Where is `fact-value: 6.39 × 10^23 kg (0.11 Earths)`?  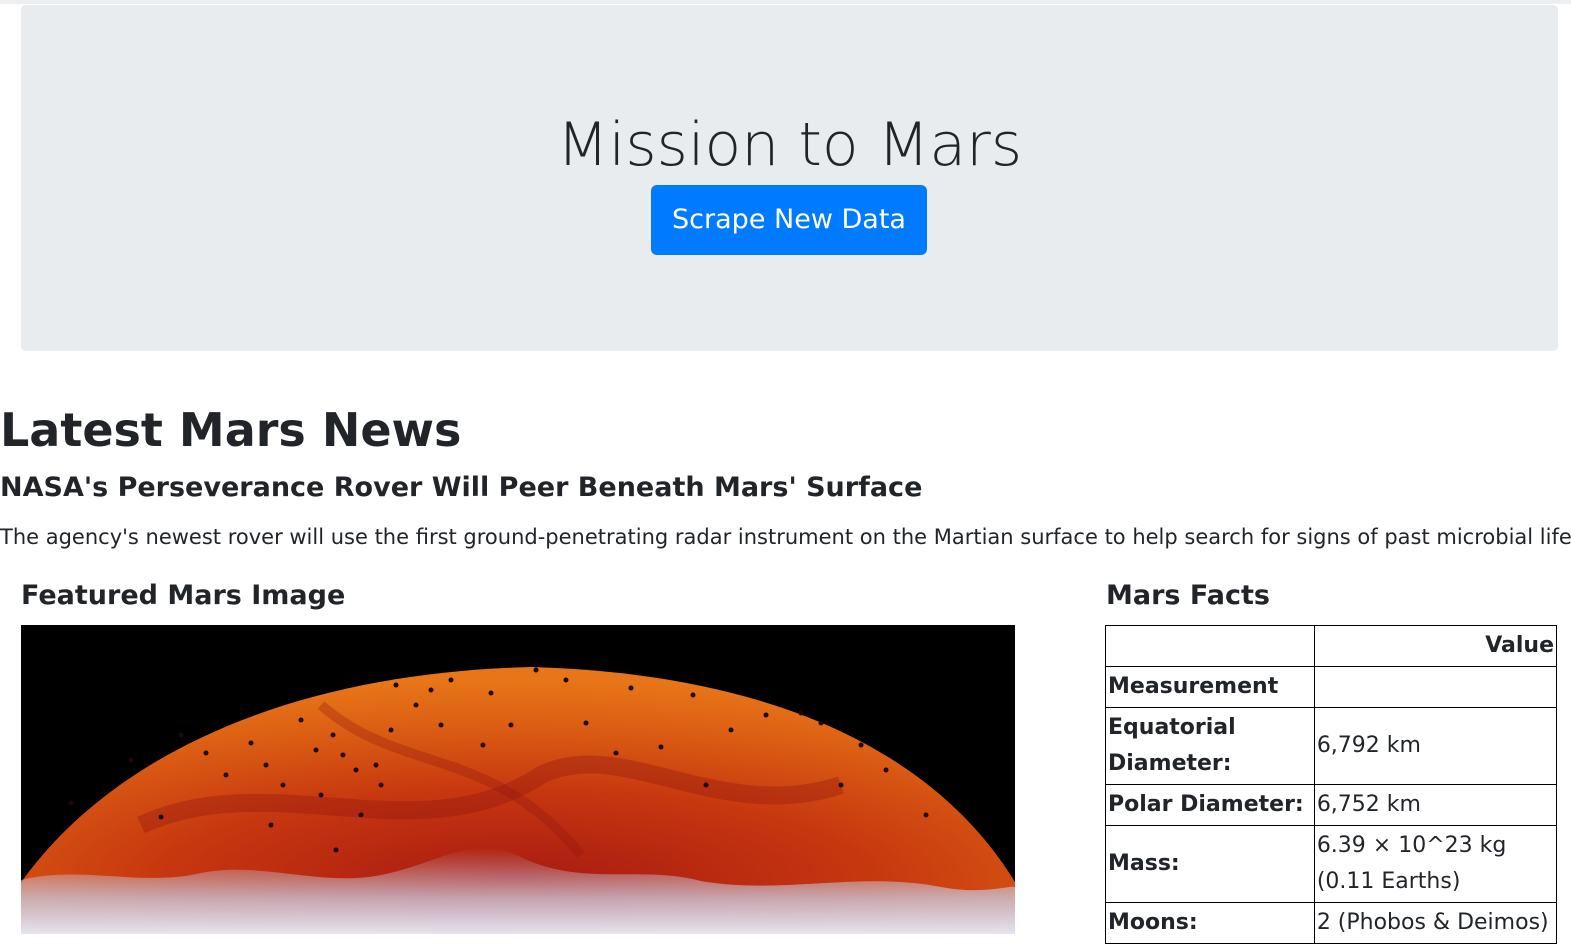
fact-value: 6.39 × 10^23 kg (0.11 Earths) is located at coordinates (1435, 864).